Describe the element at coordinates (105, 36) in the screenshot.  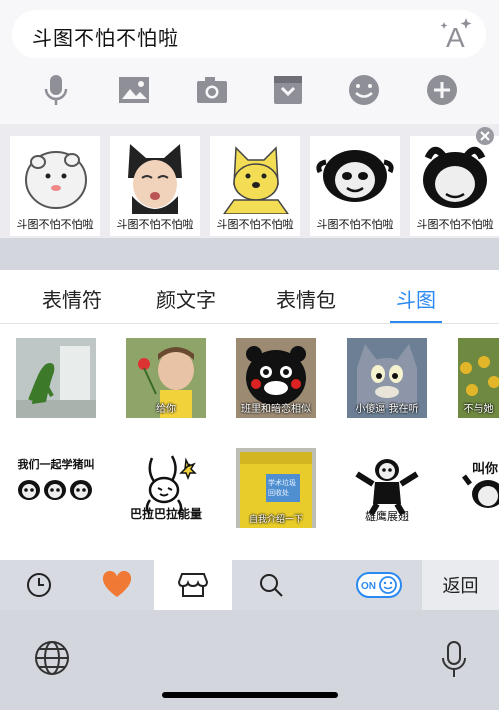
I see `input-text: 斗图不怕不怕啦` at that location.